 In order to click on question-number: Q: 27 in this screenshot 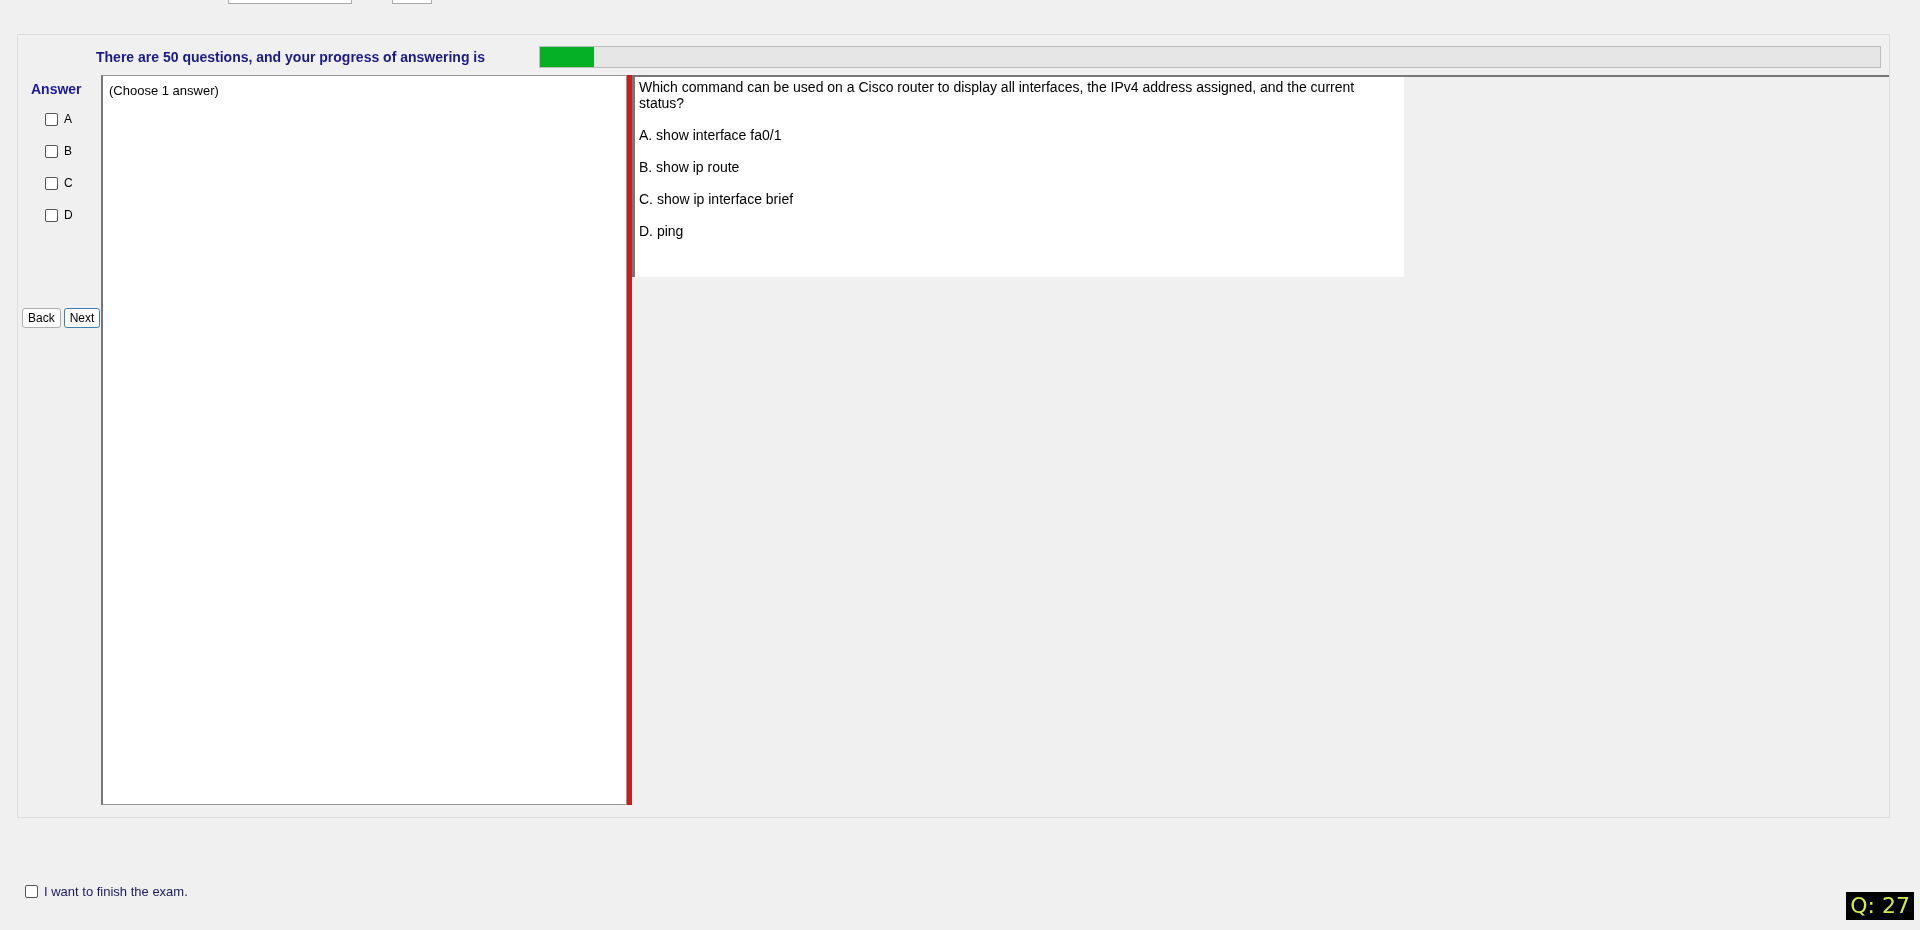, I will do `click(1880, 906)`.